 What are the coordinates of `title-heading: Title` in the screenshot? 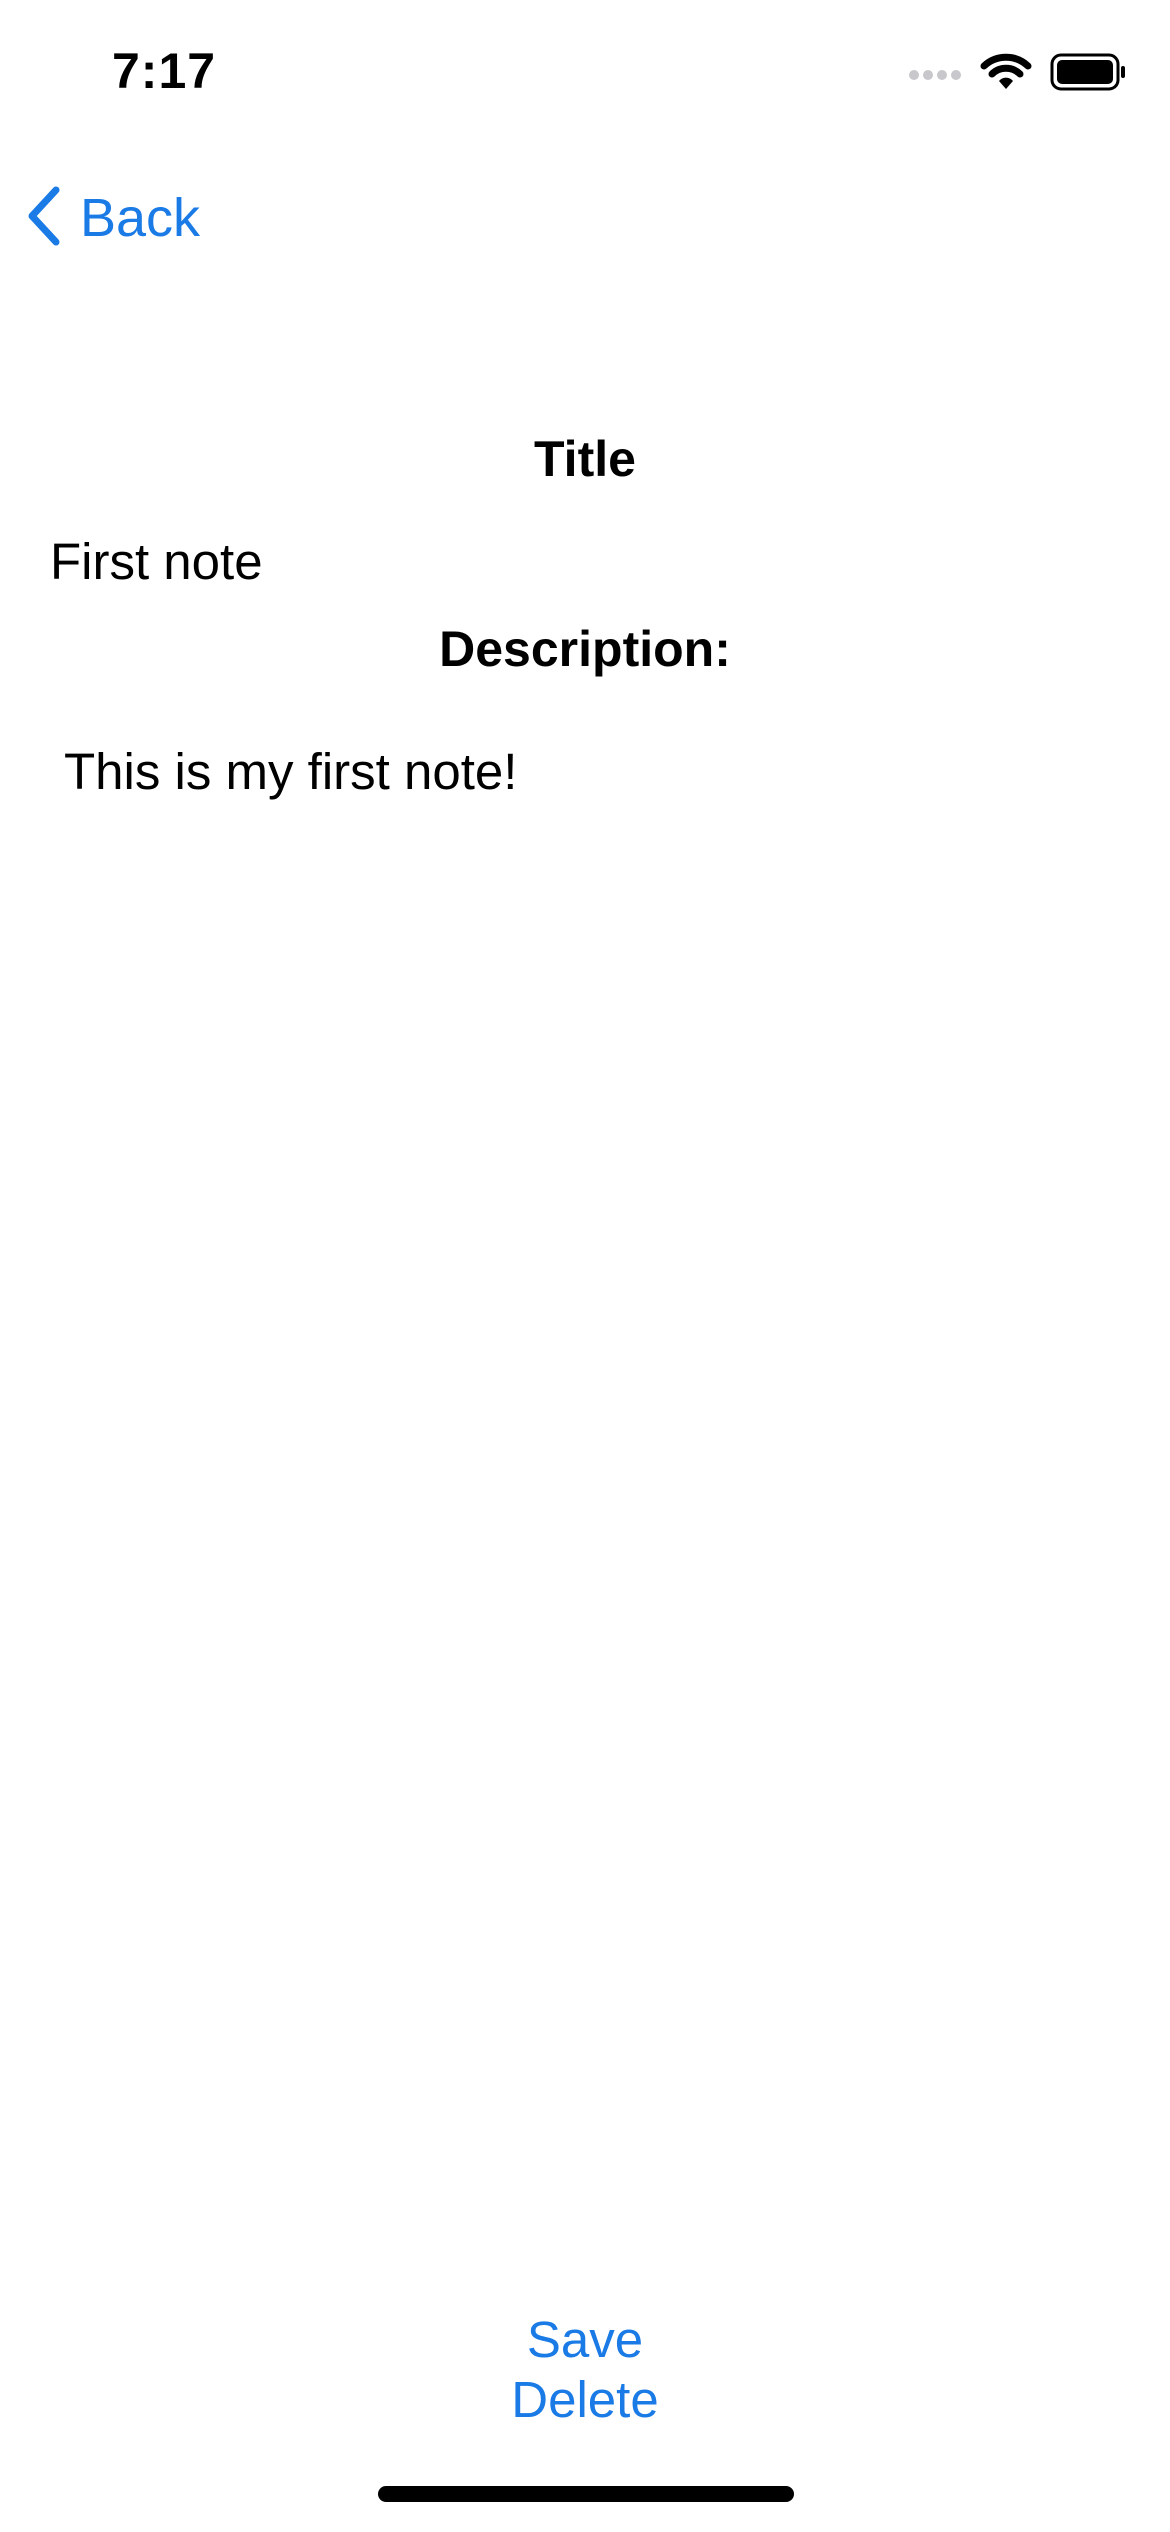 It's located at (585, 459).